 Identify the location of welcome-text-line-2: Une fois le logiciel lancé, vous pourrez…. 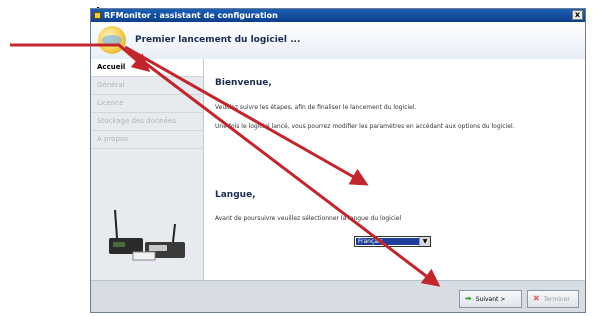
(365, 126).